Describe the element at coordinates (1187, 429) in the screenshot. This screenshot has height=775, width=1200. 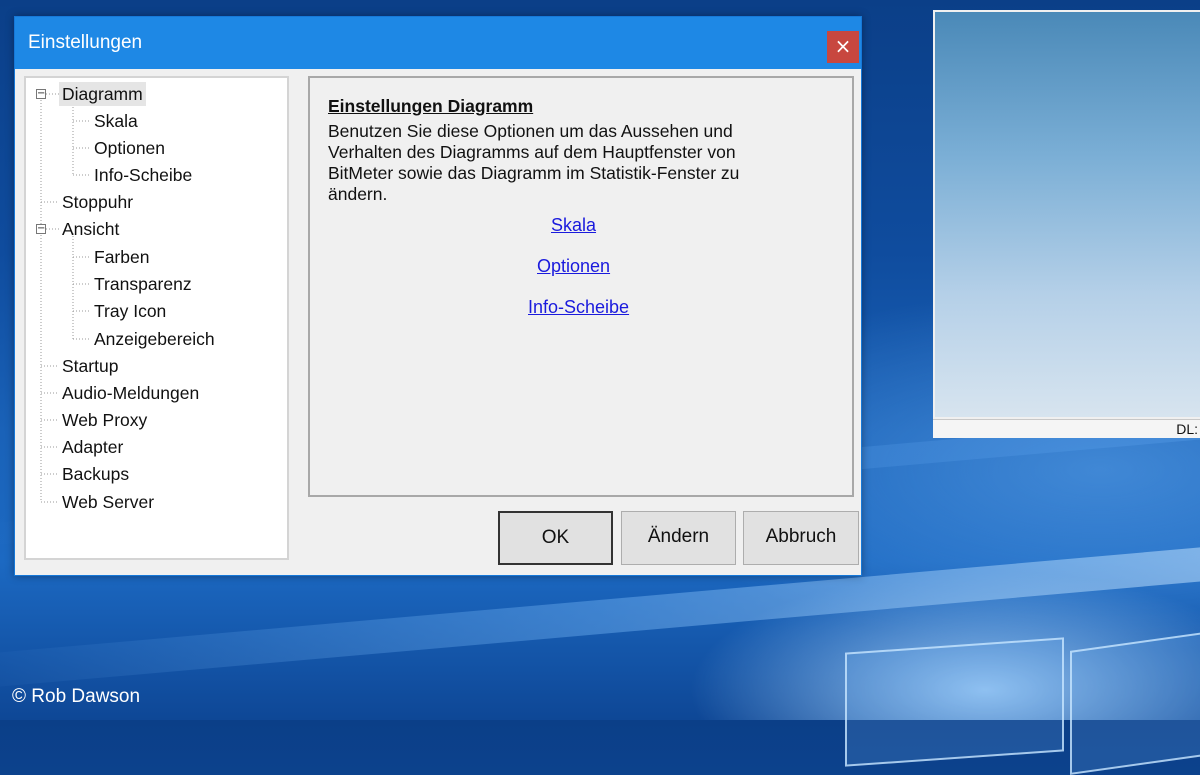
I see `status-text: DL:` at that location.